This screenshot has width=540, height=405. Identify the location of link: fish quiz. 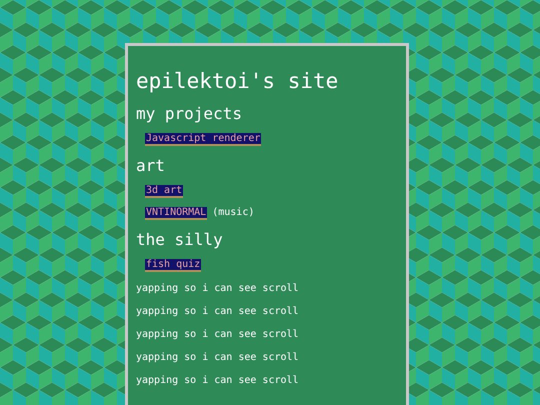
(173, 265).